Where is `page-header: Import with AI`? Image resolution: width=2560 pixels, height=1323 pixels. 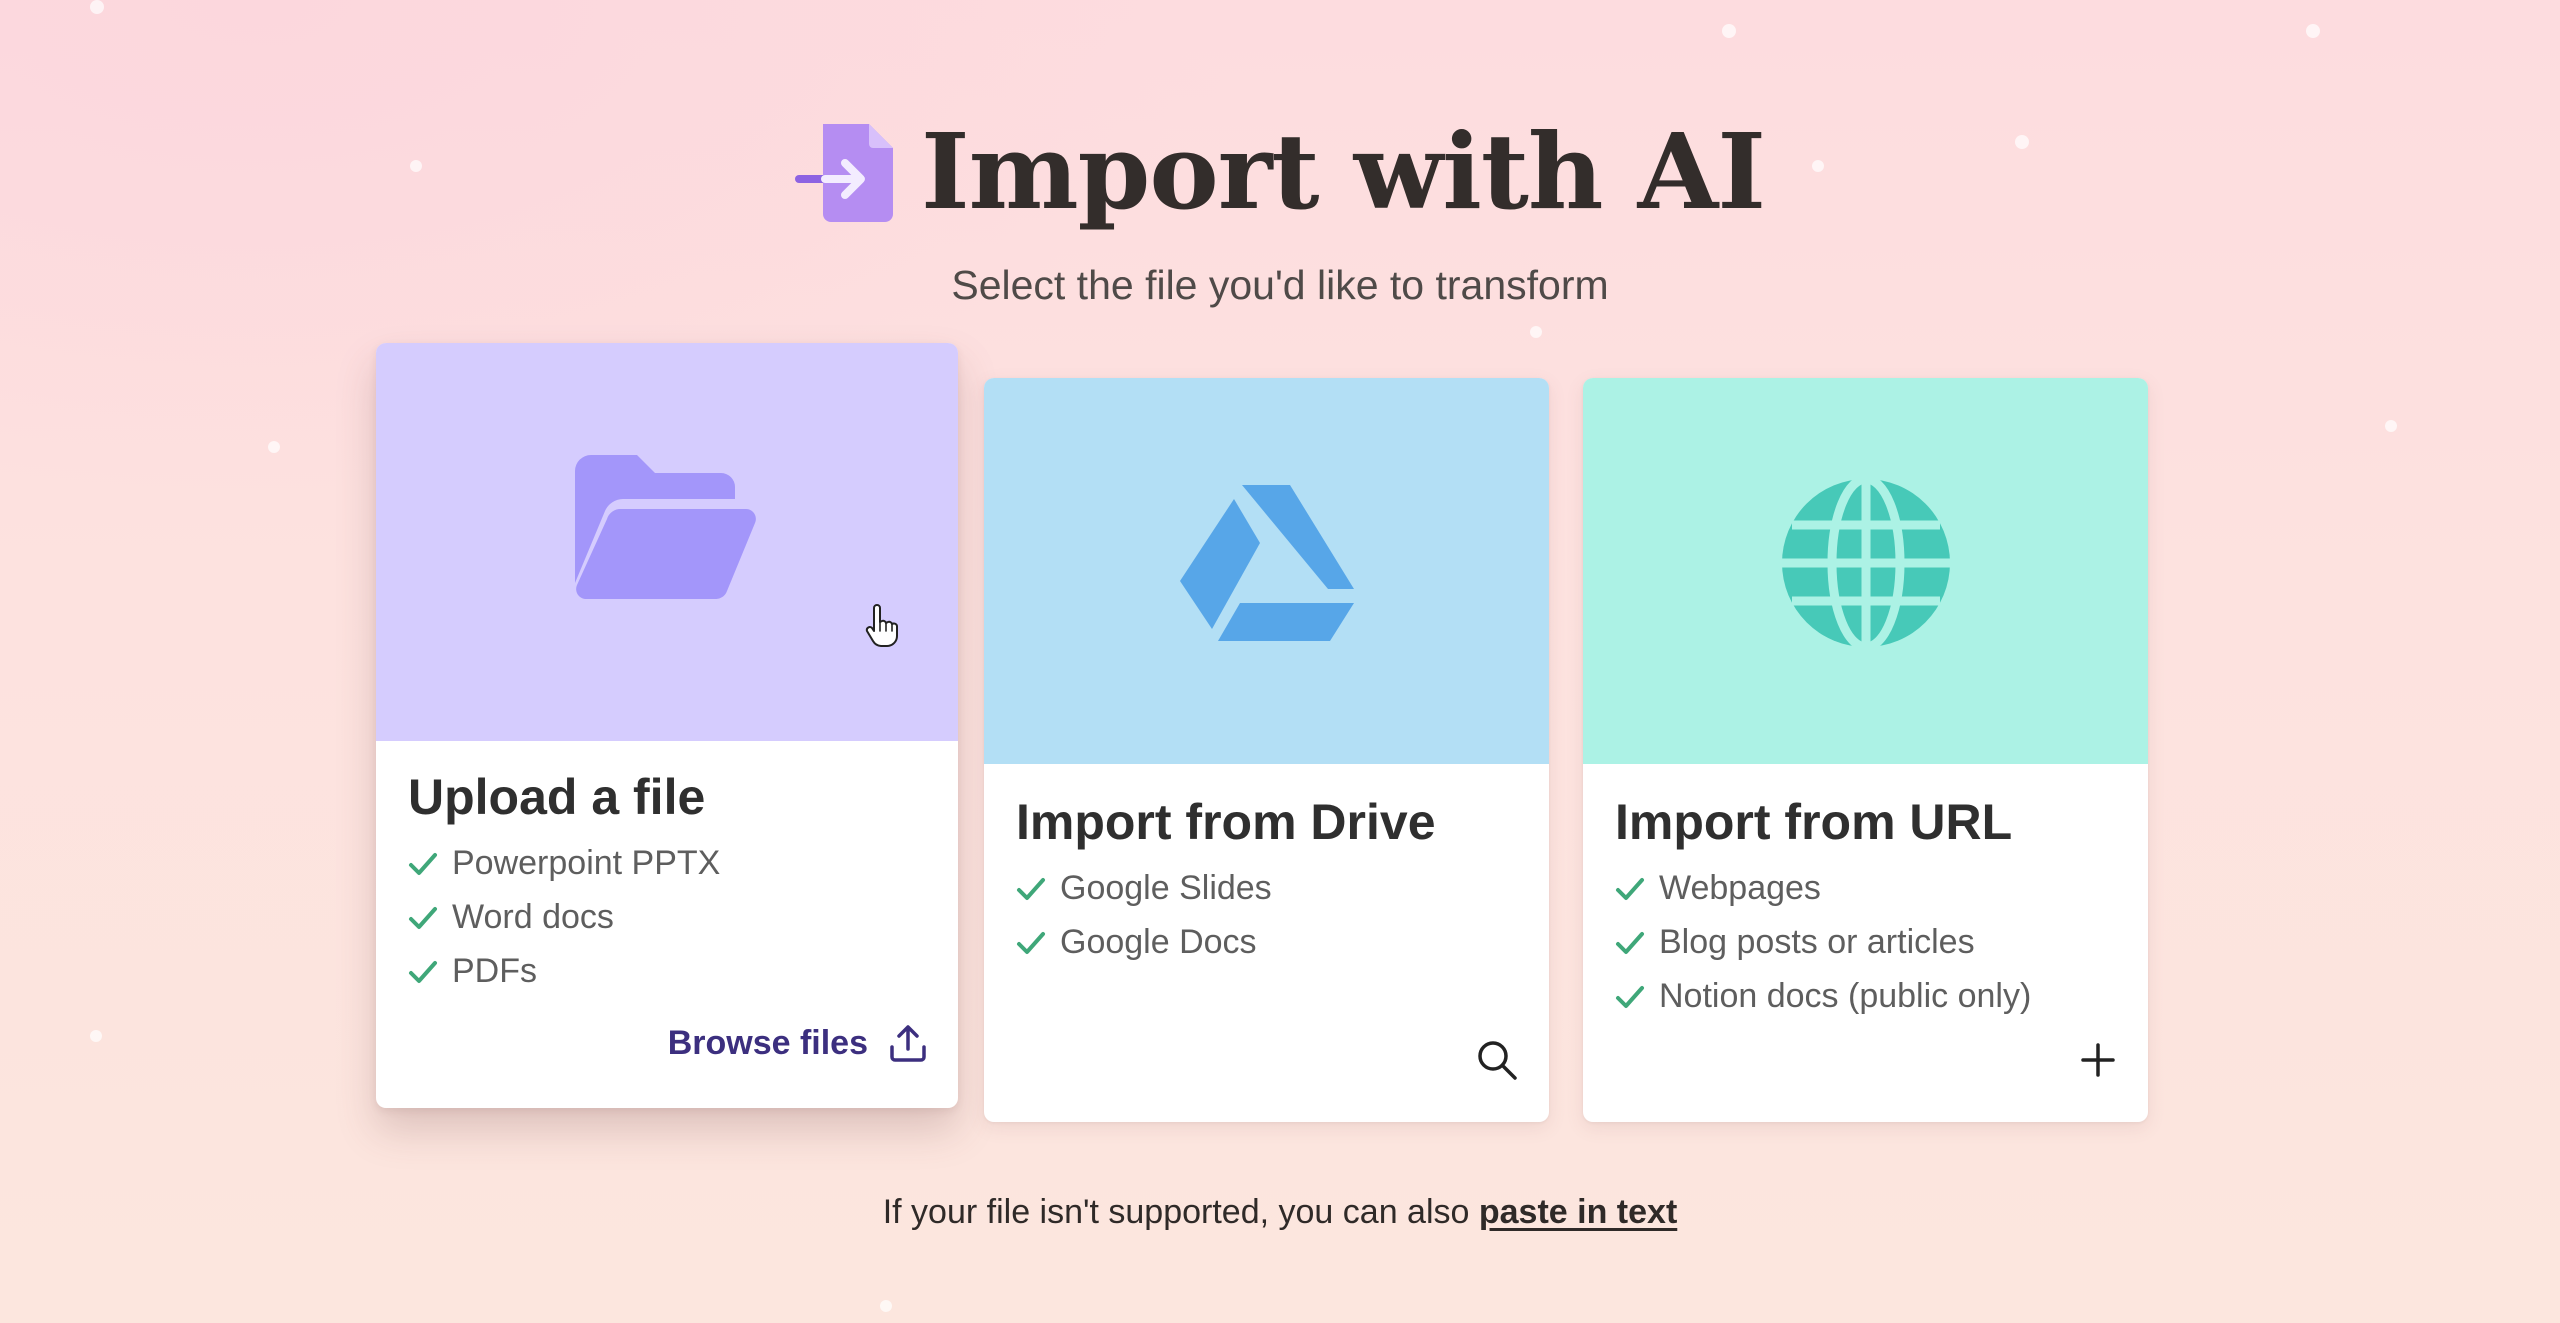
page-header: Import with AI is located at coordinates (1280, 172).